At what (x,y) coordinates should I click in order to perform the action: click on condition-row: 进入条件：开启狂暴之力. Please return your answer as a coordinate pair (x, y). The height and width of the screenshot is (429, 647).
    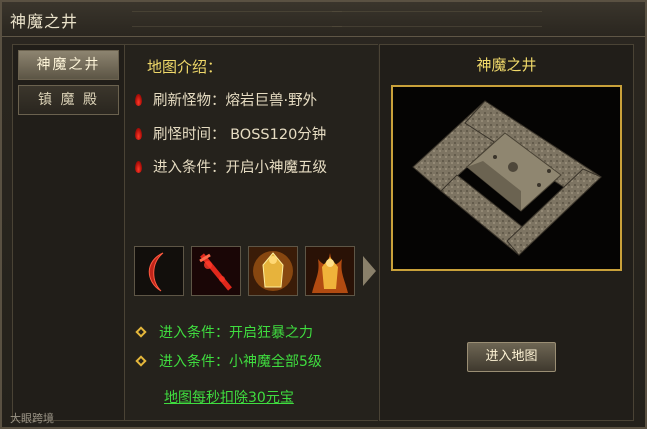
    Looking at the image, I should click on (224, 332).